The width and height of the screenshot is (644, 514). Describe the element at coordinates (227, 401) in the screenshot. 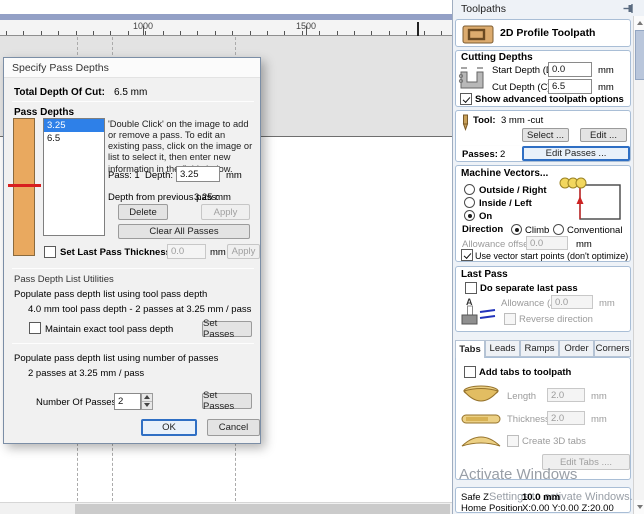

I see `set-passes-button-2: Set Passes` at that location.